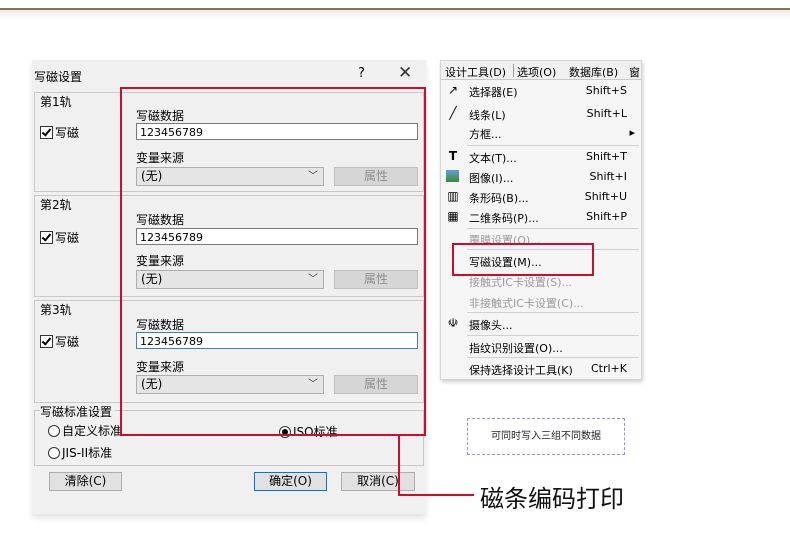 The width and height of the screenshot is (790, 553). Describe the element at coordinates (452, 176) in the screenshot. I see `image-icon` at that location.